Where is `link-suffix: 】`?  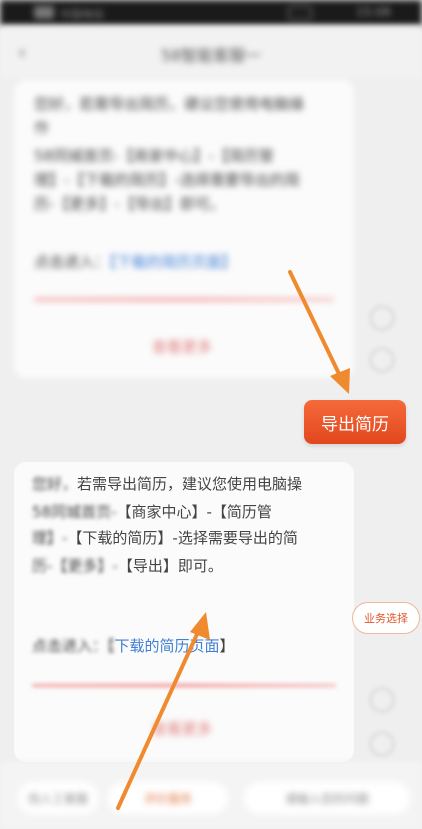 link-suffix: 】 is located at coordinates (227, 646).